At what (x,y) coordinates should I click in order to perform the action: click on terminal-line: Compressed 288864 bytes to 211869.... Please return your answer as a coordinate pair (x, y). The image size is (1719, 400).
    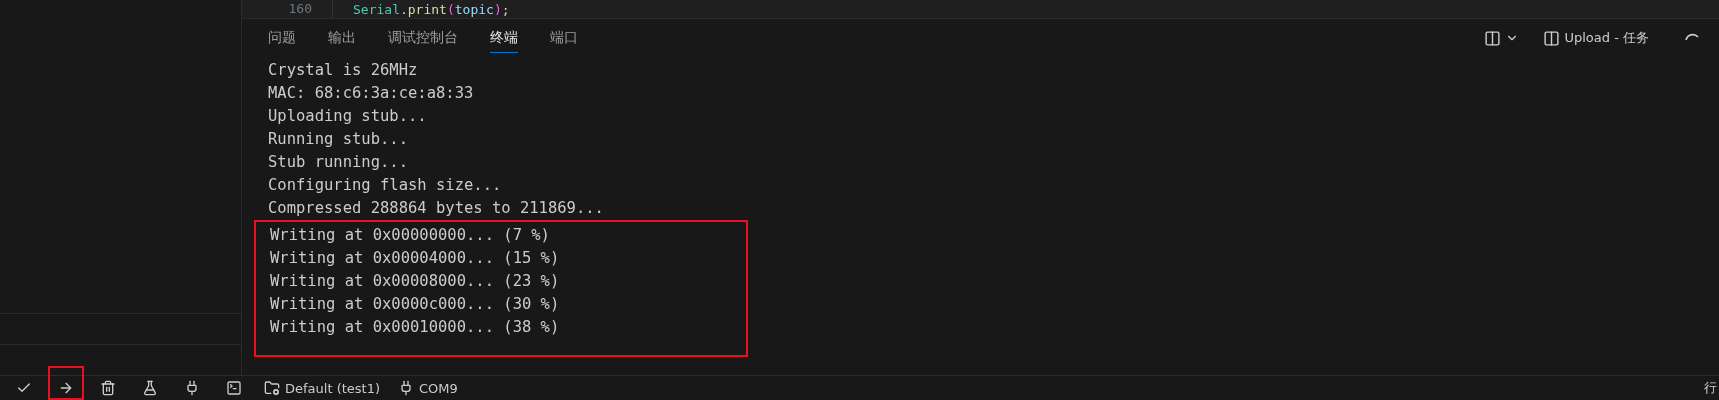
    Looking at the image, I should click on (436, 208).